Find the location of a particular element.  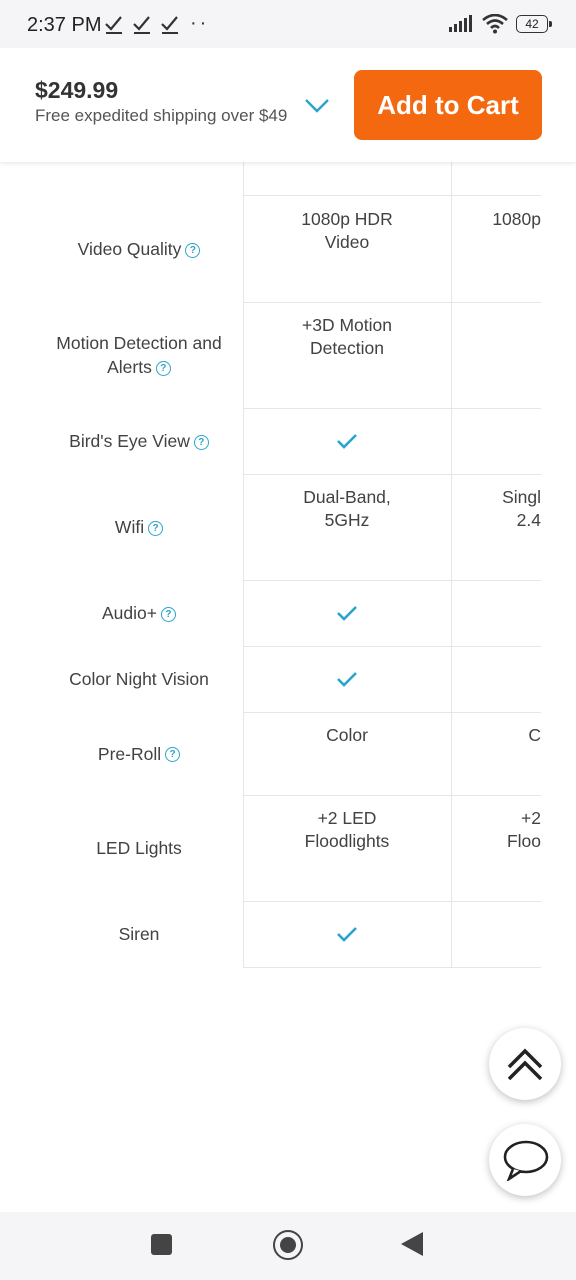

product-price: $249.99 is located at coordinates (77, 90).